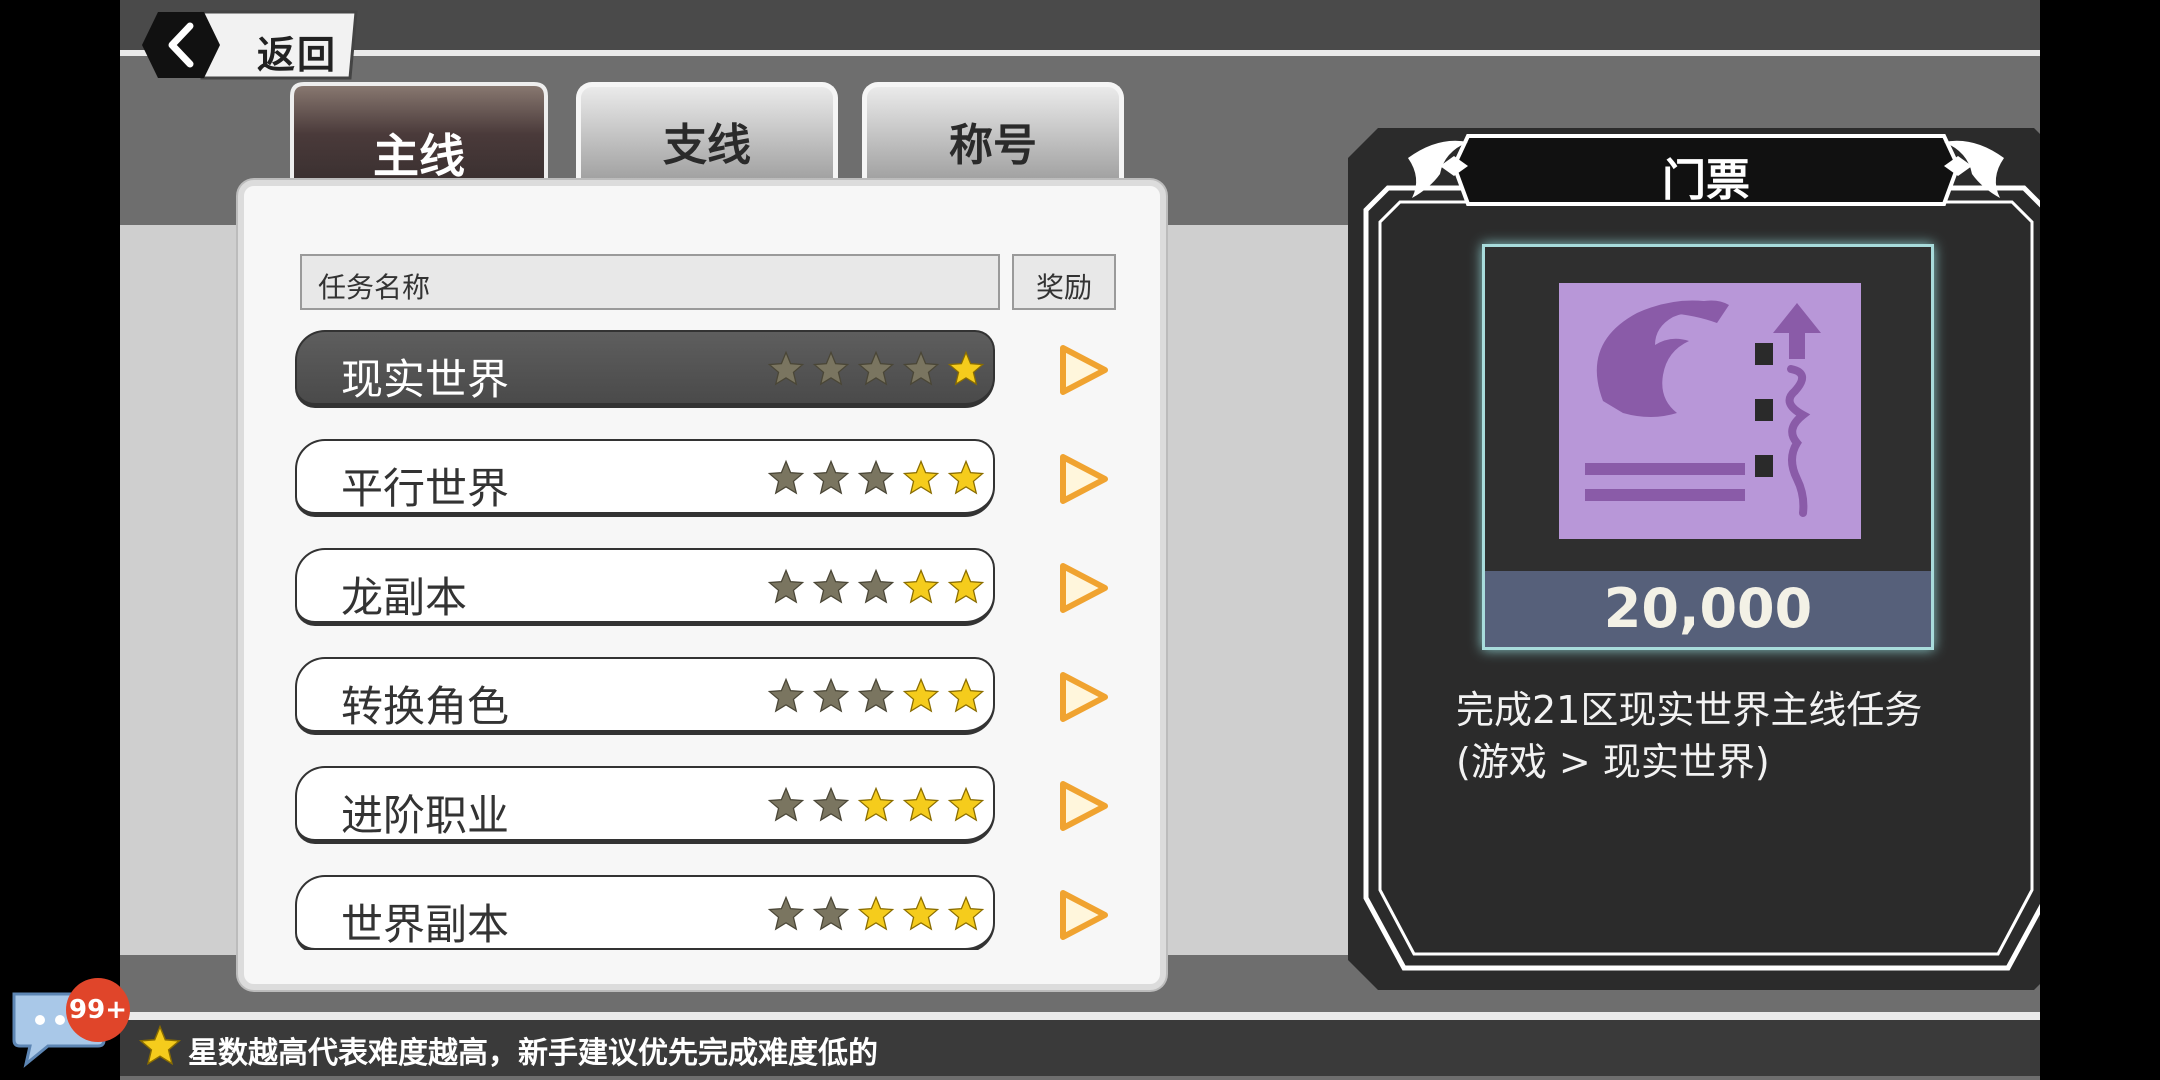 Image resolution: width=2160 pixels, height=1080 pixels. What do you see at coordinates (1613, 762) in the screenshot?
I see `reward-description-line2: (游戏 > 现实世界)` at bounding box center [1613, 762].